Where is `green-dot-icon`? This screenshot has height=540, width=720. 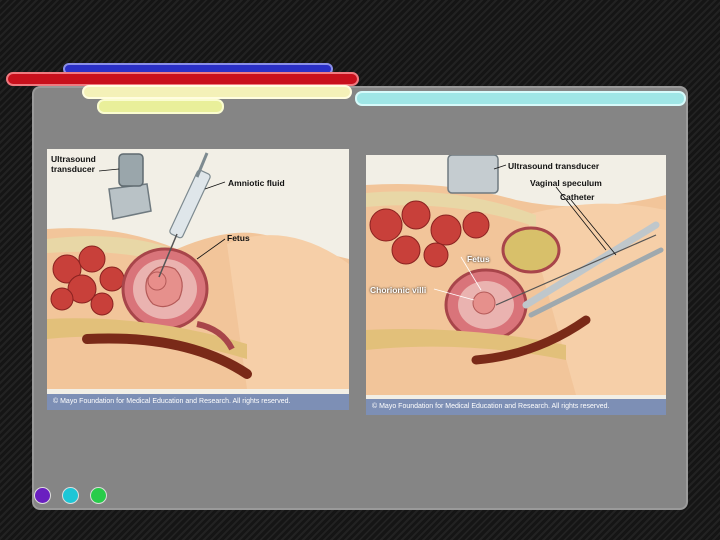
green-dot-icon is located at coordinates (98, 495).